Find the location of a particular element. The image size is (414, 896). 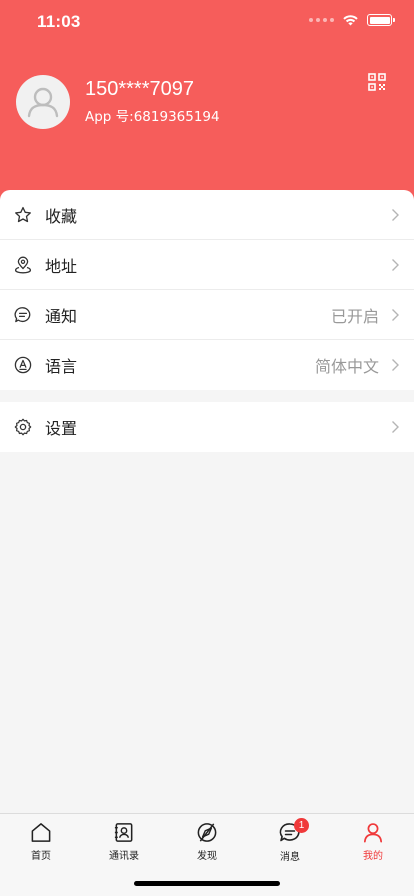

home-icon is located at coordinates (41, 832).